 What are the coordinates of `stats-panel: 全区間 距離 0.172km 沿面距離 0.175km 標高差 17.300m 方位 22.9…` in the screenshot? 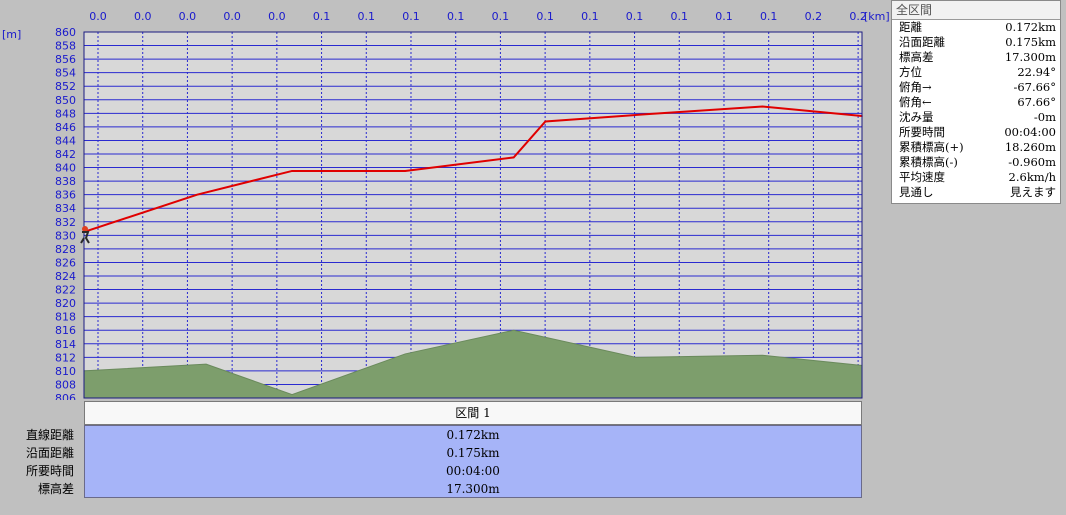 It's located at (976, 102).